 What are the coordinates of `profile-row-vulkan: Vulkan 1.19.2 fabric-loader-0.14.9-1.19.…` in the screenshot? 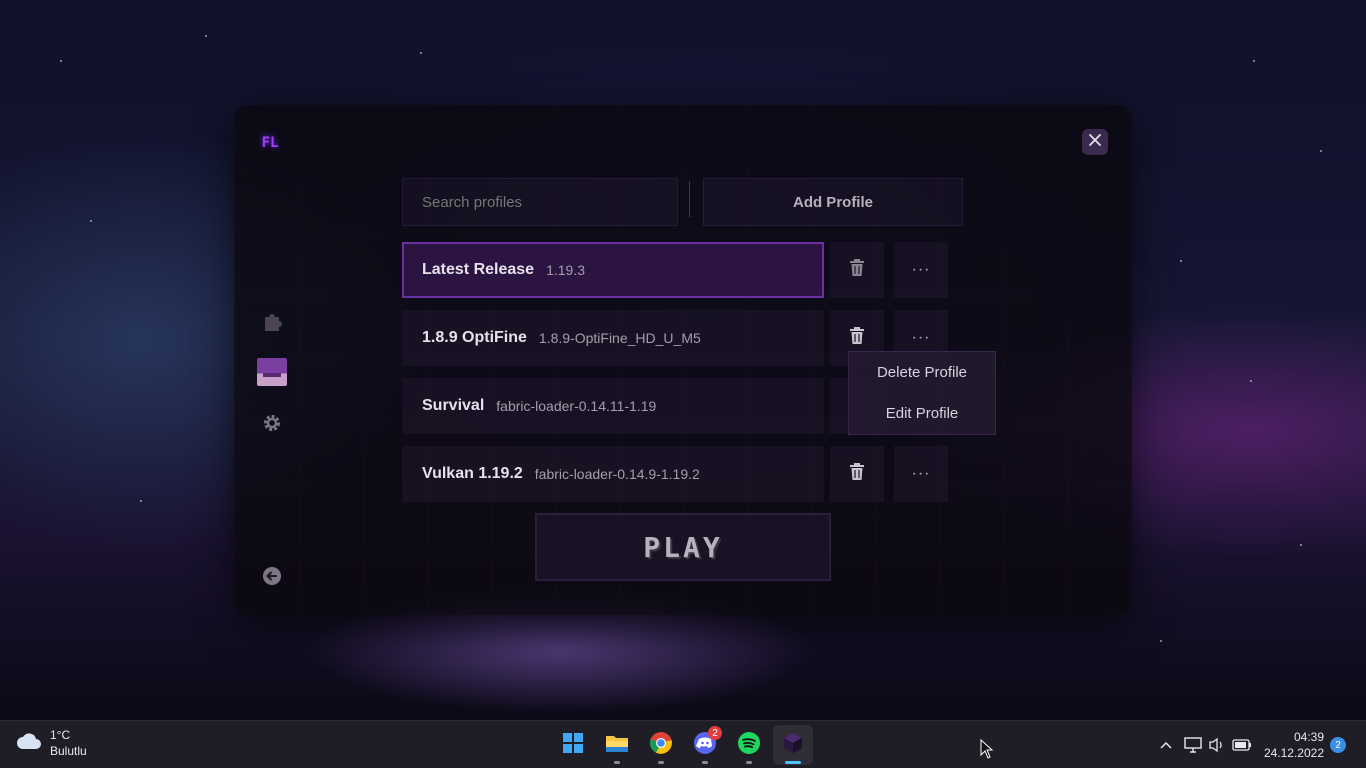 It's located at (613, 474).